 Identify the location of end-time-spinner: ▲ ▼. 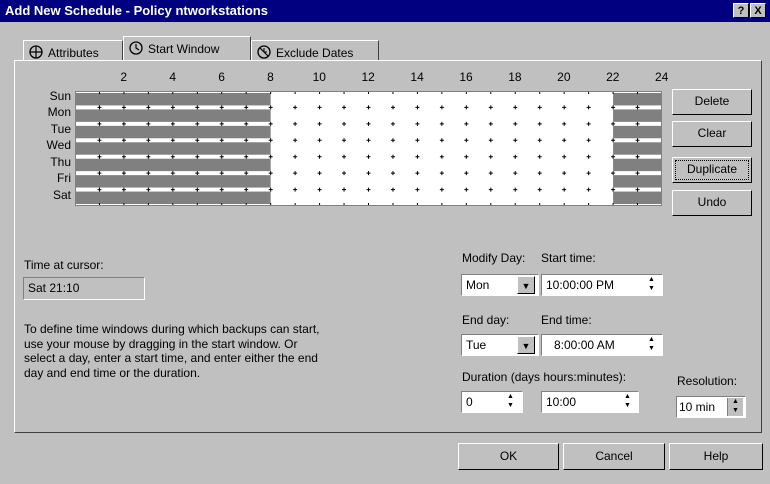
(652, 345).